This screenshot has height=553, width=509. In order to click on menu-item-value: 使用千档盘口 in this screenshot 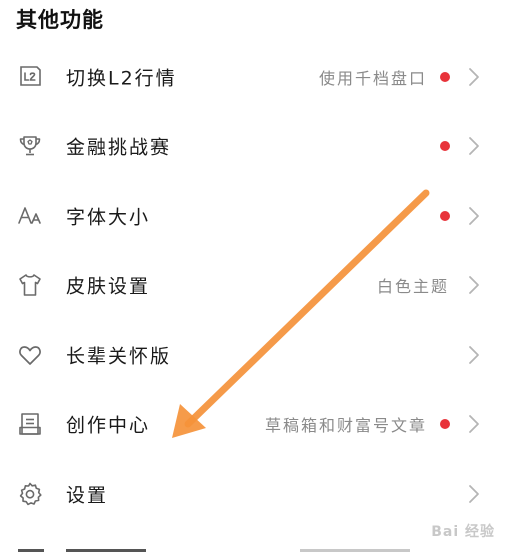, I will do `click(372, 78)`.